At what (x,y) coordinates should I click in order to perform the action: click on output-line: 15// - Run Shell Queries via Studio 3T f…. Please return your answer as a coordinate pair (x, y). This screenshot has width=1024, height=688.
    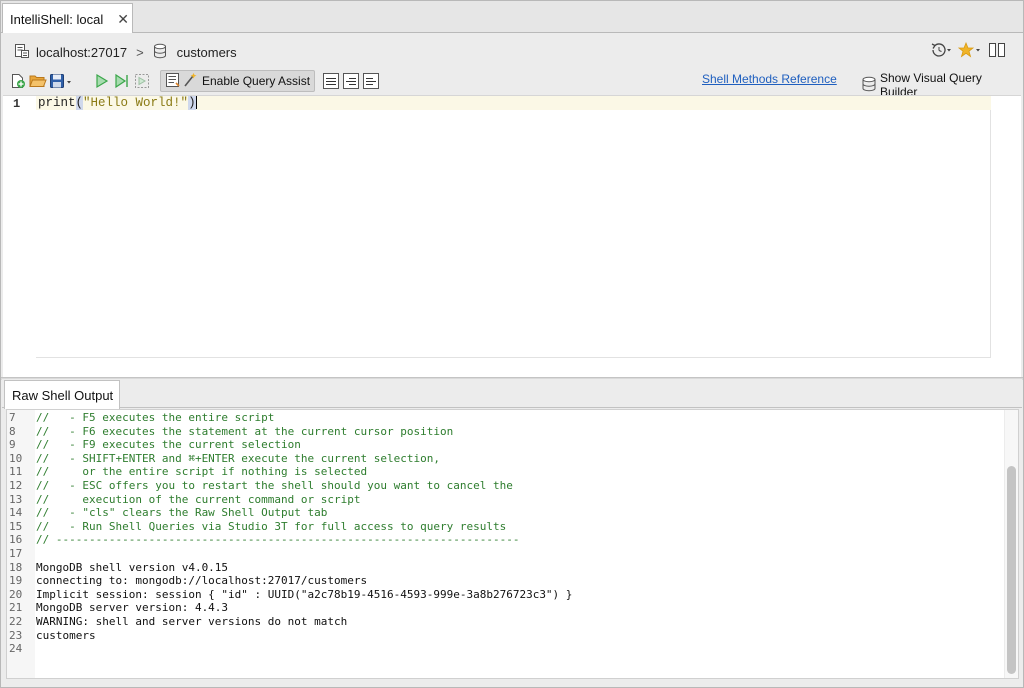
    Looking at the image, I should click on (289, 527).